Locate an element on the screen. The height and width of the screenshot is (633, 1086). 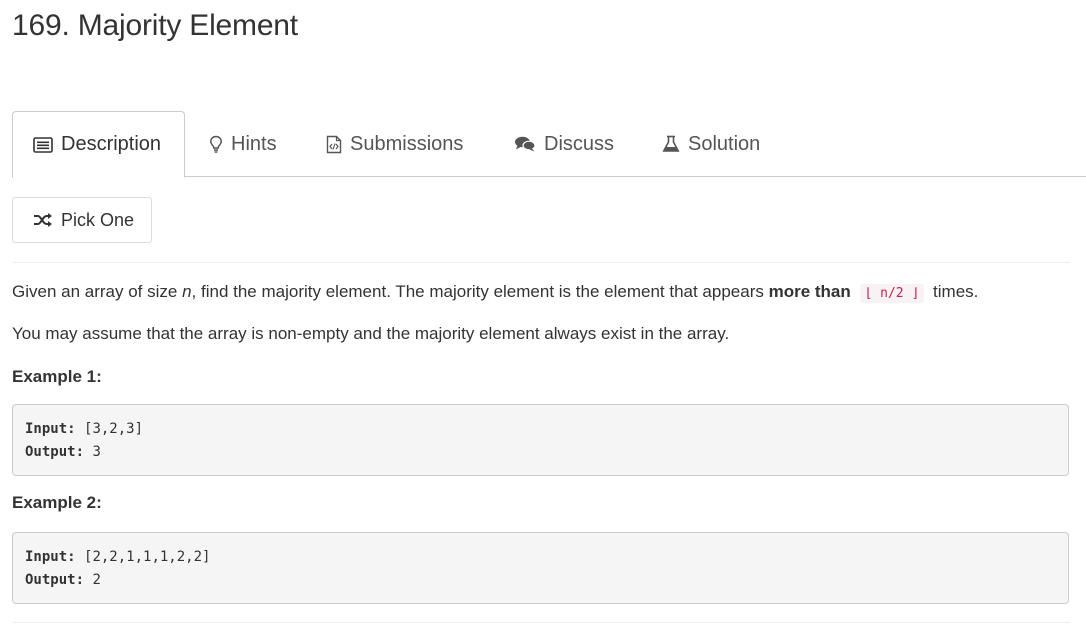
description-text: Given an array of size is located at coordinates (97, 291).